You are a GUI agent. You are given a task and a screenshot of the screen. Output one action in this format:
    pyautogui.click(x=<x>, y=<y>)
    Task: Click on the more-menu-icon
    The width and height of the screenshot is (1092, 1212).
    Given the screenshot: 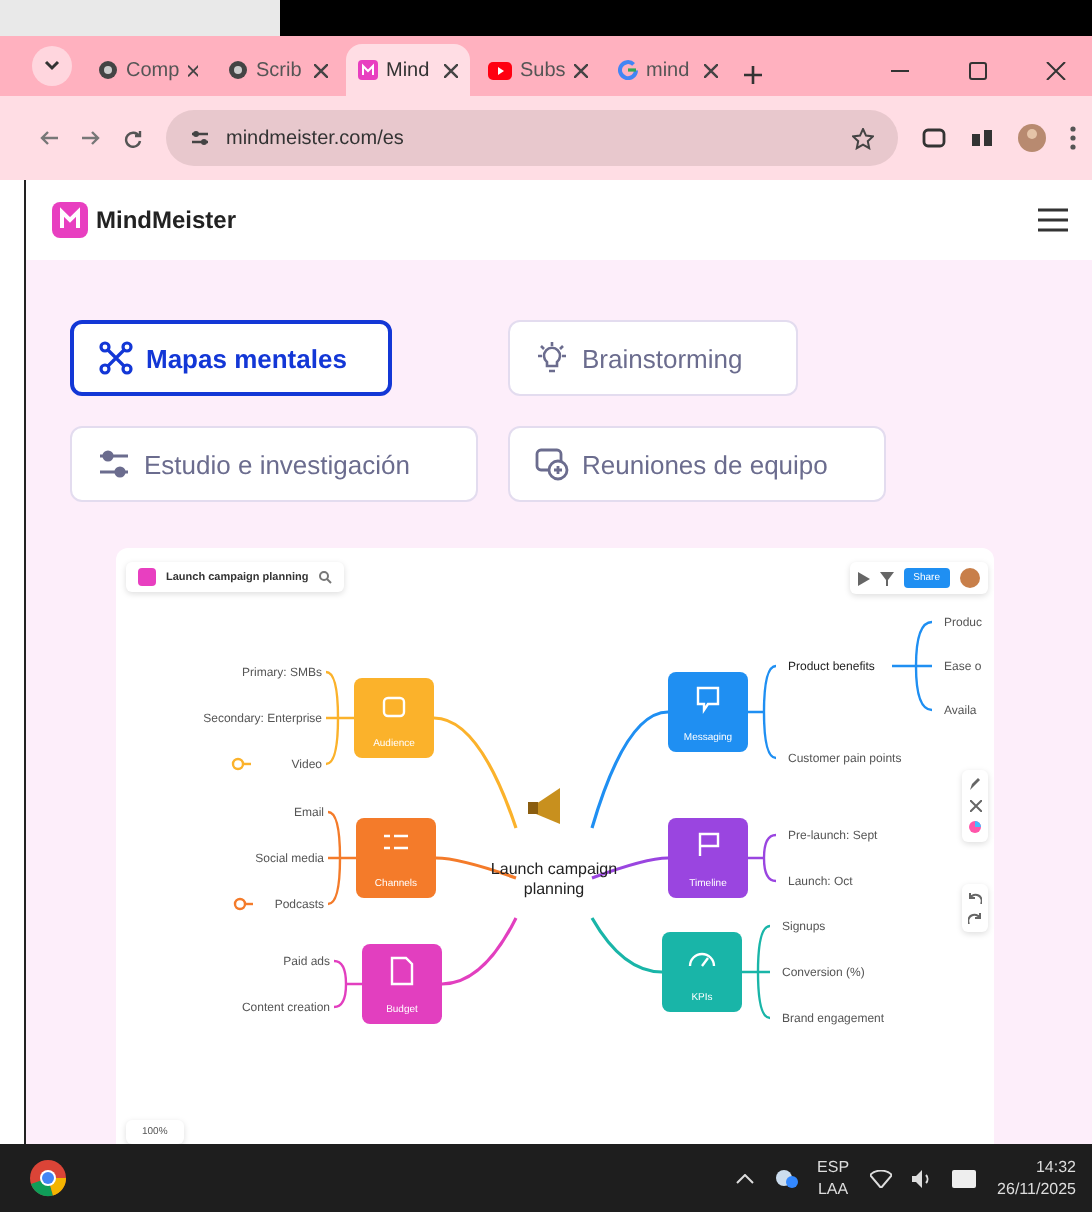 What is the action you would take?
    pyautogui.click(x=1073, y=138)
    